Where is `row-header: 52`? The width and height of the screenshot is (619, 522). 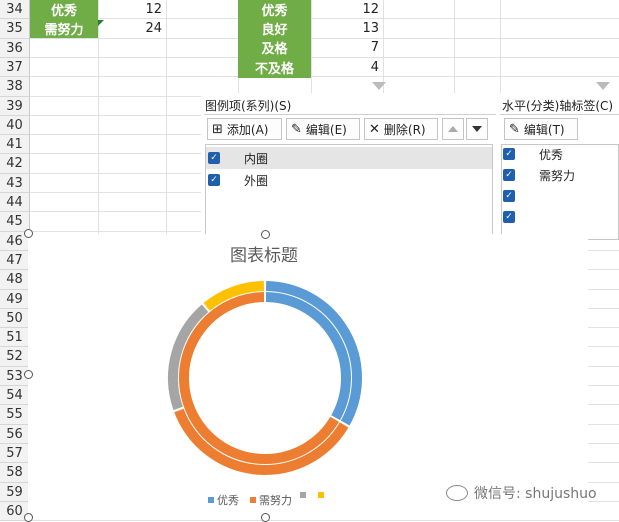
row-header: 52 is located at coordinates (15, 357).